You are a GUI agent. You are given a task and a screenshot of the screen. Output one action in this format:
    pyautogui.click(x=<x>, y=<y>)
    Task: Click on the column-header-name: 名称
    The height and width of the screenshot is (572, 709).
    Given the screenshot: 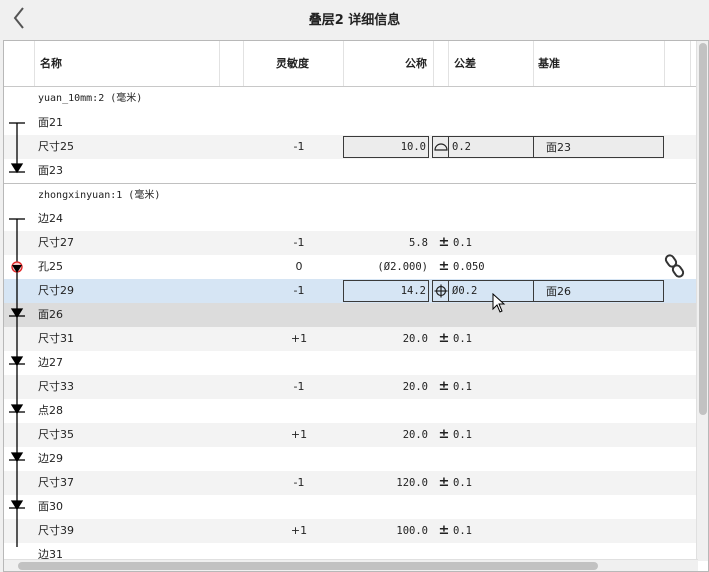 What is the action you would take?
    pyautogui.click(x=51, y=63)
    